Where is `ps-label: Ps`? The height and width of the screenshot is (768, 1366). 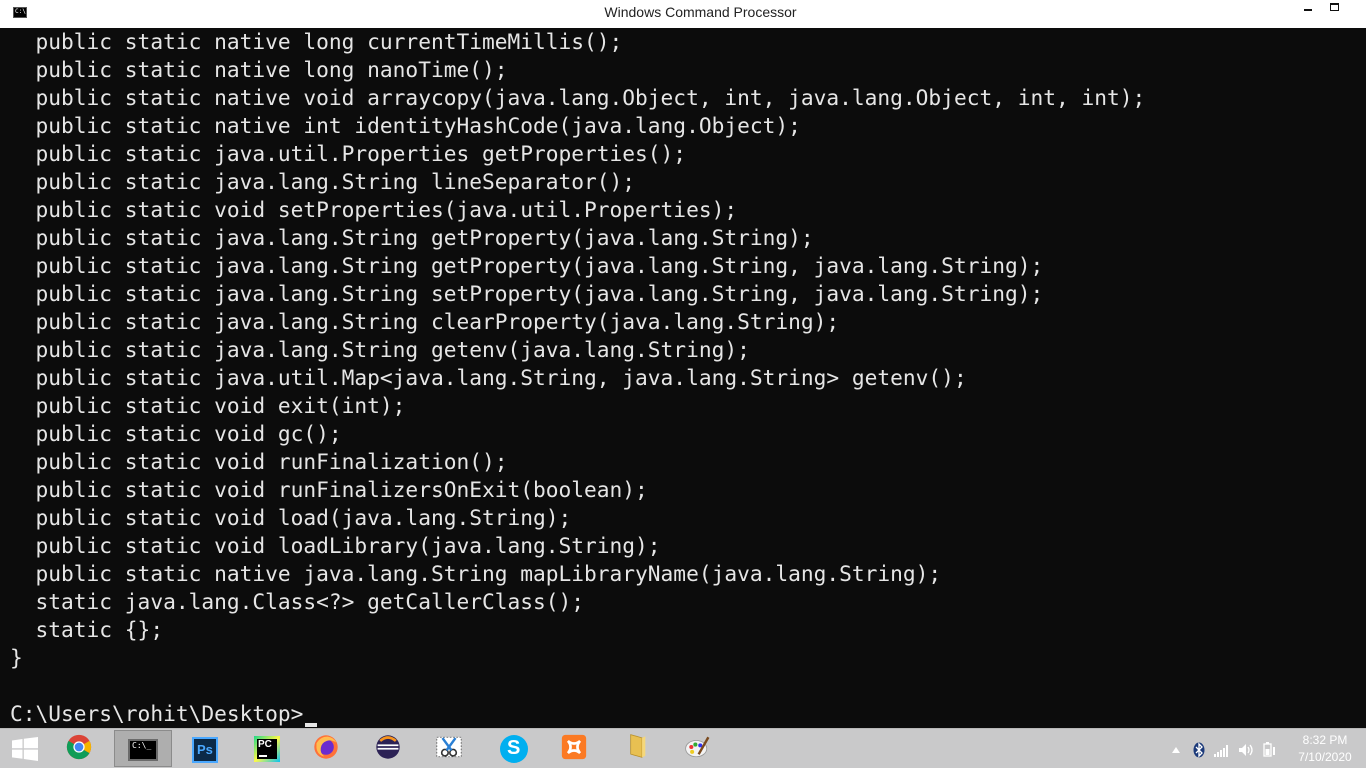 ps-label: Ps is located at coordinates (205, 749).